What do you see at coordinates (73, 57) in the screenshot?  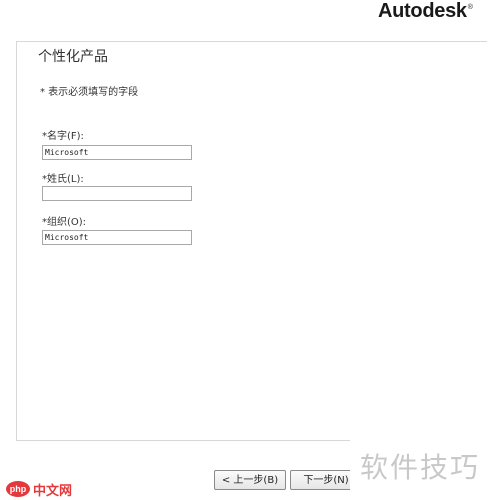 I see `page-title: 个性化产品` at bounding box center [73, 57].